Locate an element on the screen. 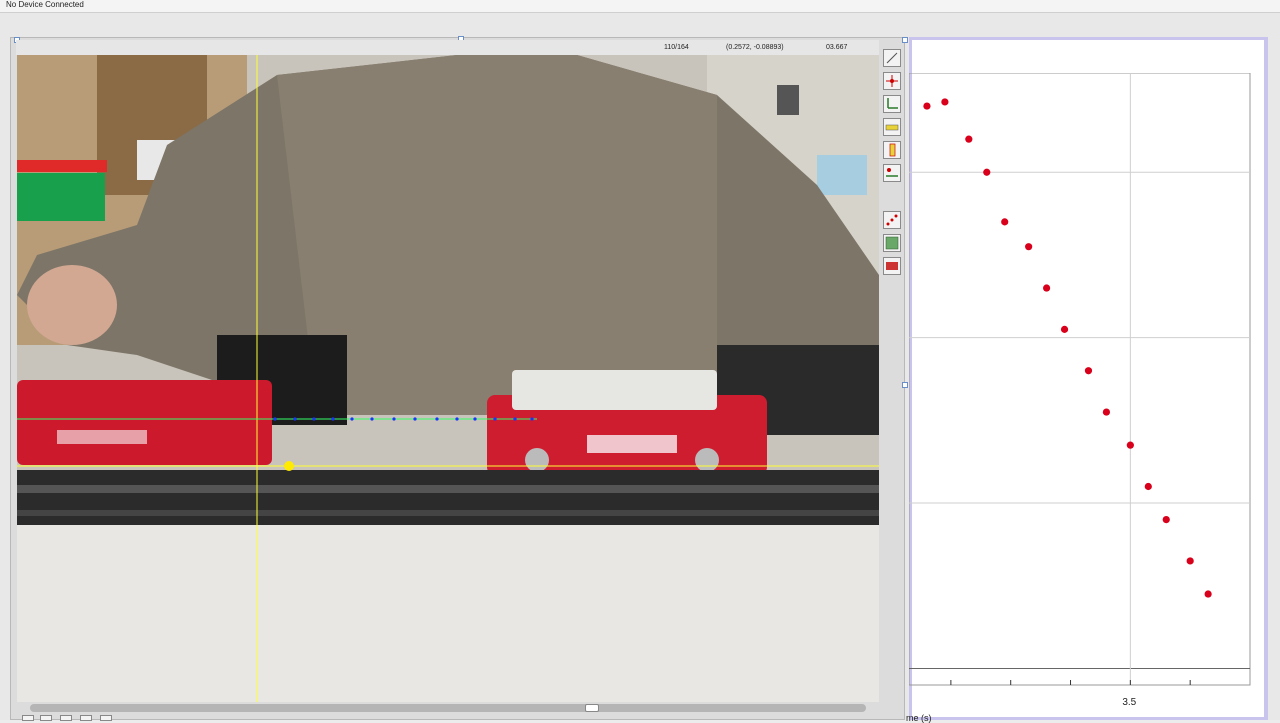  tool-origin is located at coordinates (892, 81).